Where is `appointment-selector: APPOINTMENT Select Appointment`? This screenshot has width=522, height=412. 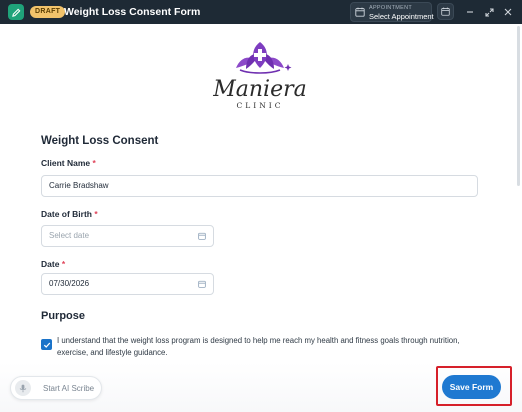
appointment-selector: APPOINTMENT Select Appointment is located at coordinates (392, 12).